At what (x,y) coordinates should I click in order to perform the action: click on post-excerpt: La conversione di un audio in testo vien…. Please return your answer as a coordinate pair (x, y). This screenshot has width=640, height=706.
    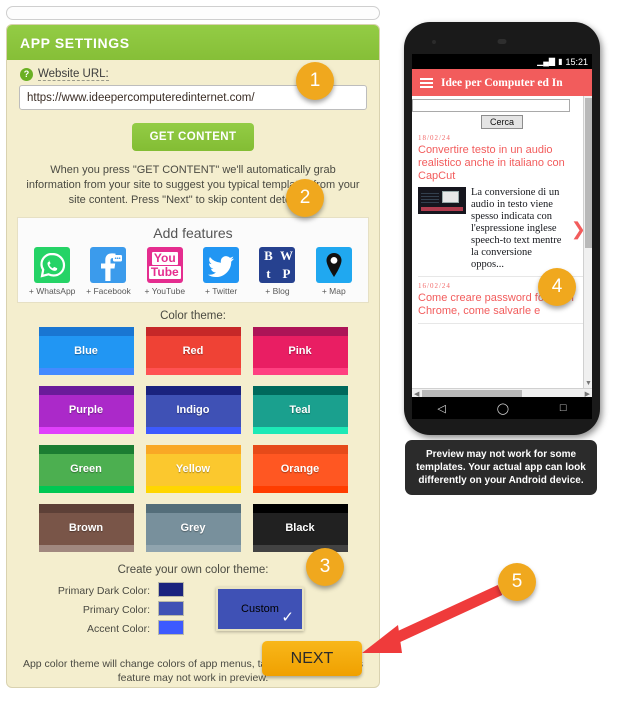
    Looking at the image, I should click on (516, 228).